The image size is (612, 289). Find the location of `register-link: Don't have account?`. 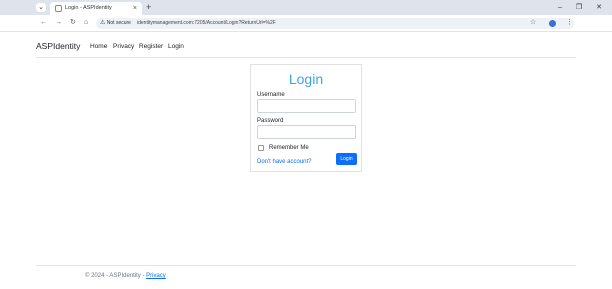

register-link: Don't have account? is located at coordinates (284, 162).